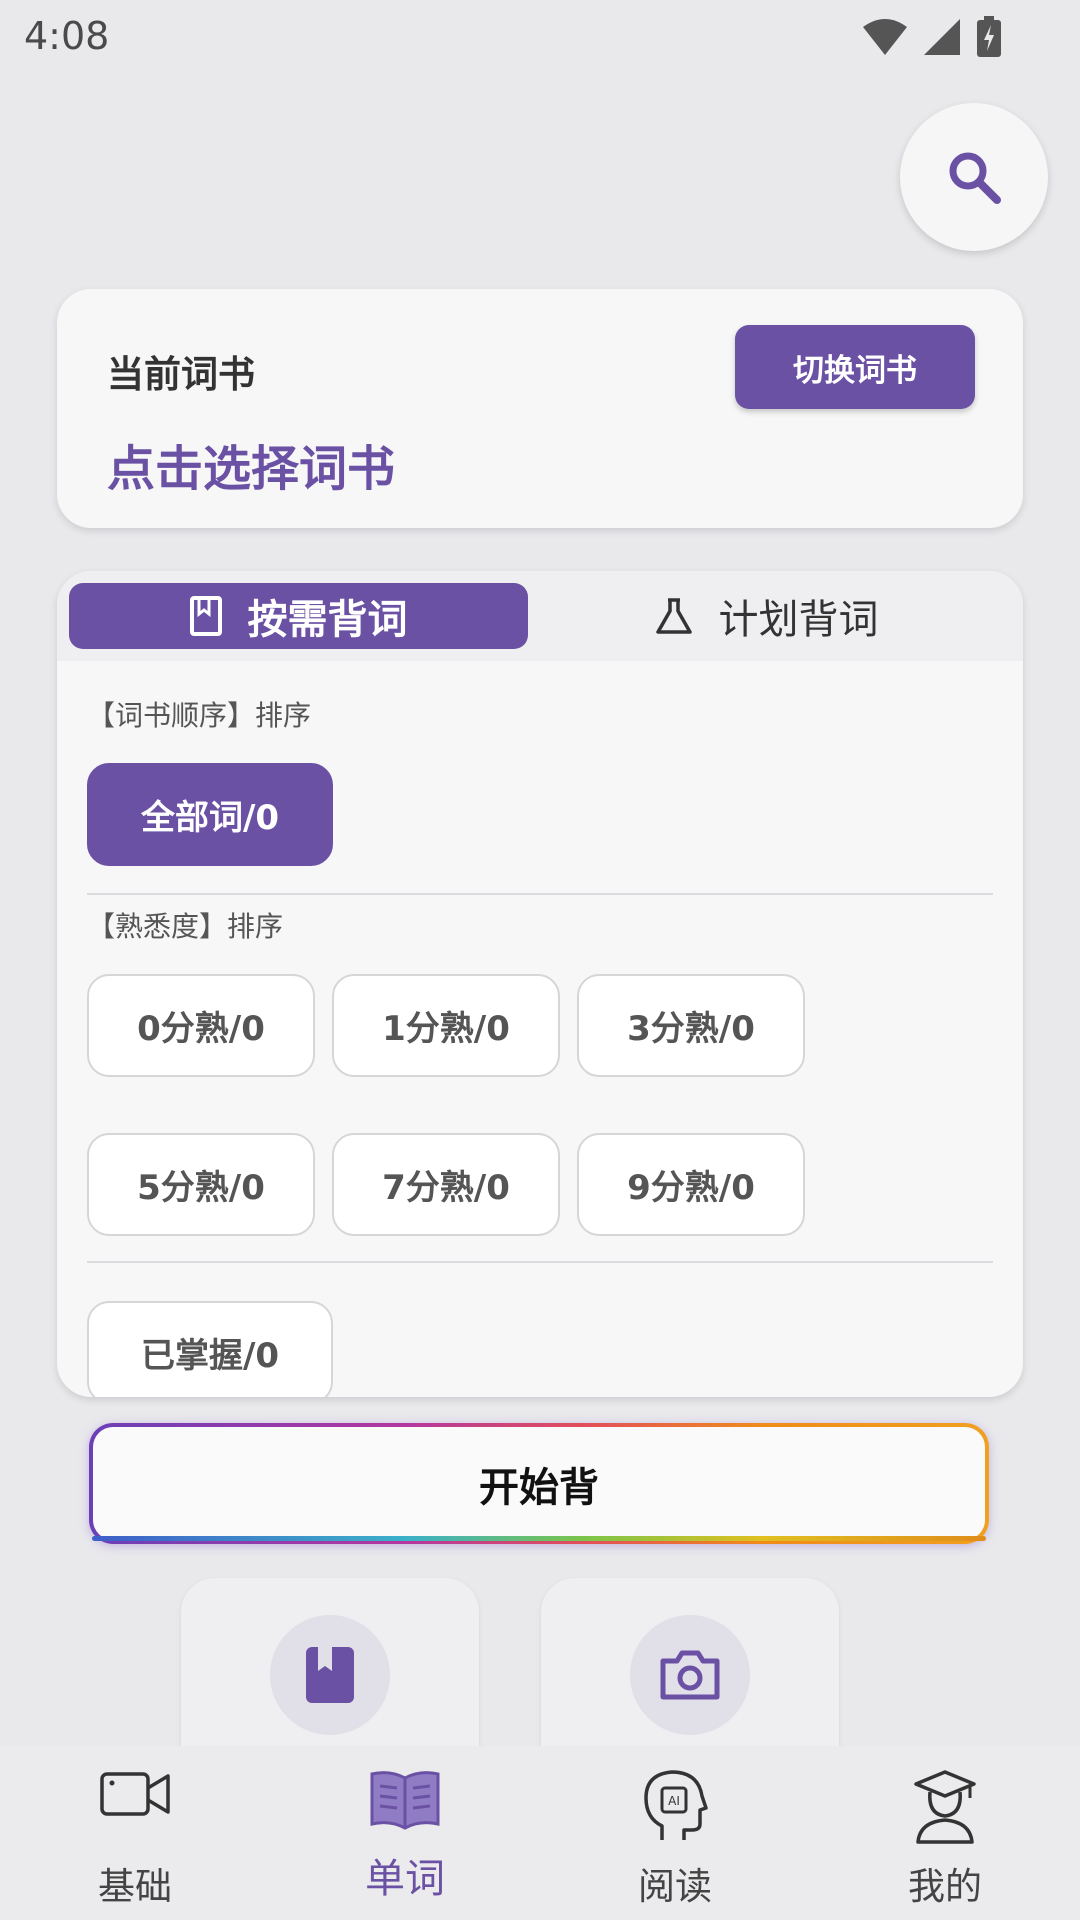  I want to click on start-button-underline, so click(539, 1538).